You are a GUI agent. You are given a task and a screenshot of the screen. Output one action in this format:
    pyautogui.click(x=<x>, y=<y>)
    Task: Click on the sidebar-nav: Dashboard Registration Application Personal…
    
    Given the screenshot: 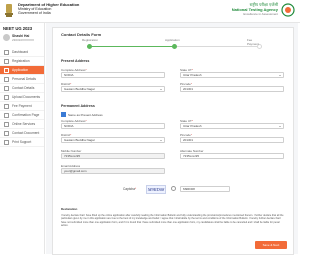 What is the action you would take?
    pyautogui.click(x=22, y=97)
    